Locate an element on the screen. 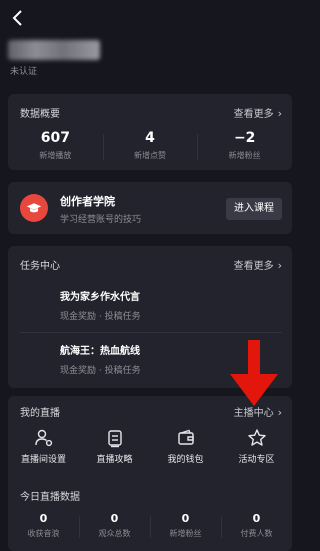  today-stat-viewers: 0 观众总数 is located at coordinates (114, 527).